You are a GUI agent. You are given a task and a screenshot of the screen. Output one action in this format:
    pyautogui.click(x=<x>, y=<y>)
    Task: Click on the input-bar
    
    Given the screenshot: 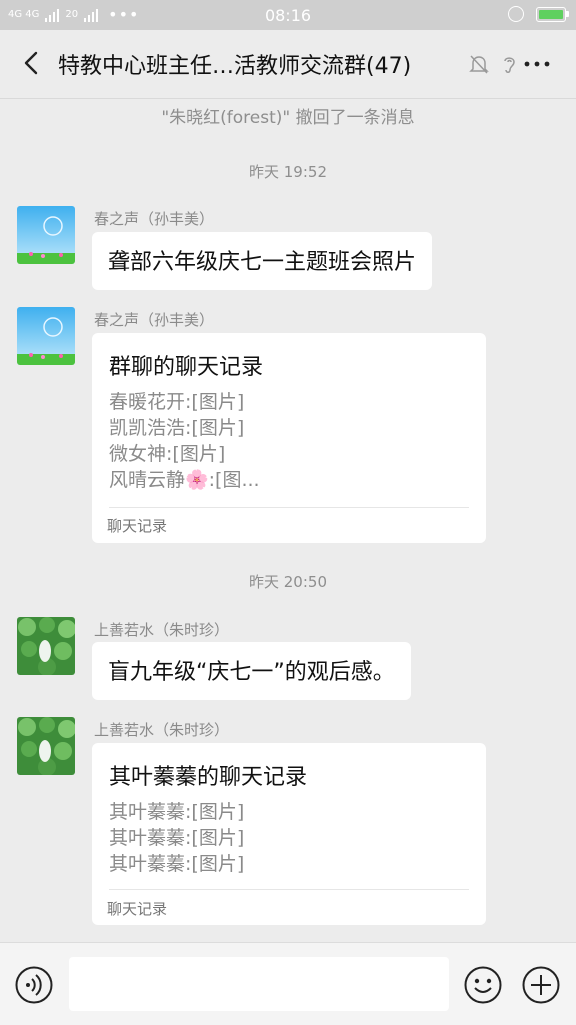 What is the action you would take?
    pyautogui.click(x=288, y=983)
    